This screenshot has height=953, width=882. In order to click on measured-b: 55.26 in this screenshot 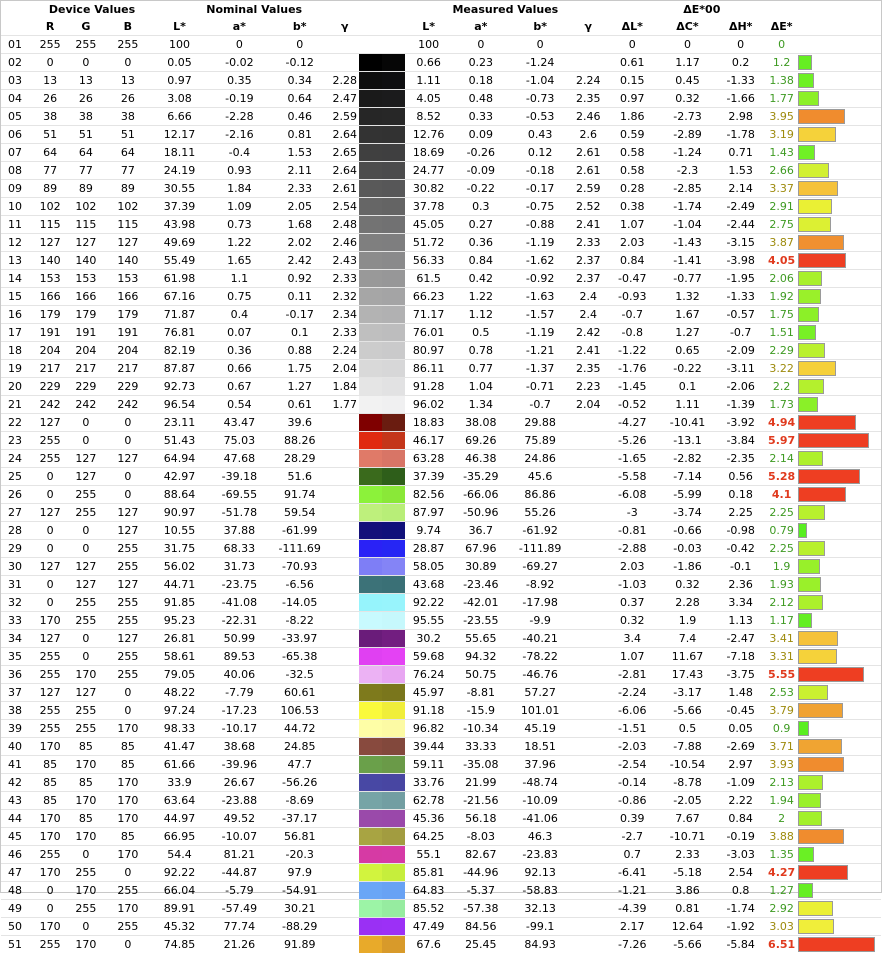, I will do `click(539, 513)`.